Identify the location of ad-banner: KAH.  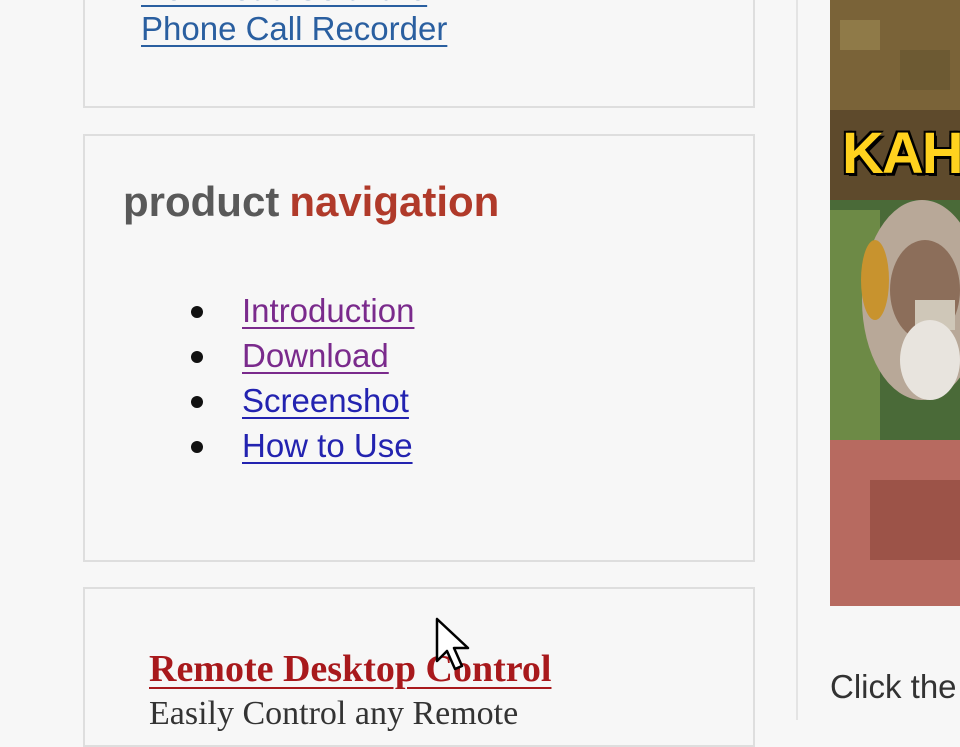
(895, 303).